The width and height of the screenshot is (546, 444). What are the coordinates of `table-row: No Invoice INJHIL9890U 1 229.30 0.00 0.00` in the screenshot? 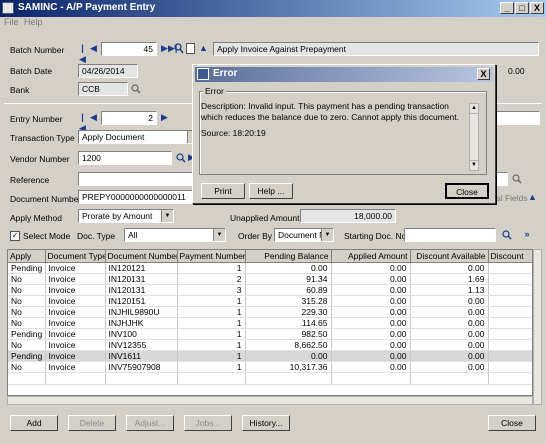 It's located at (270, 312).